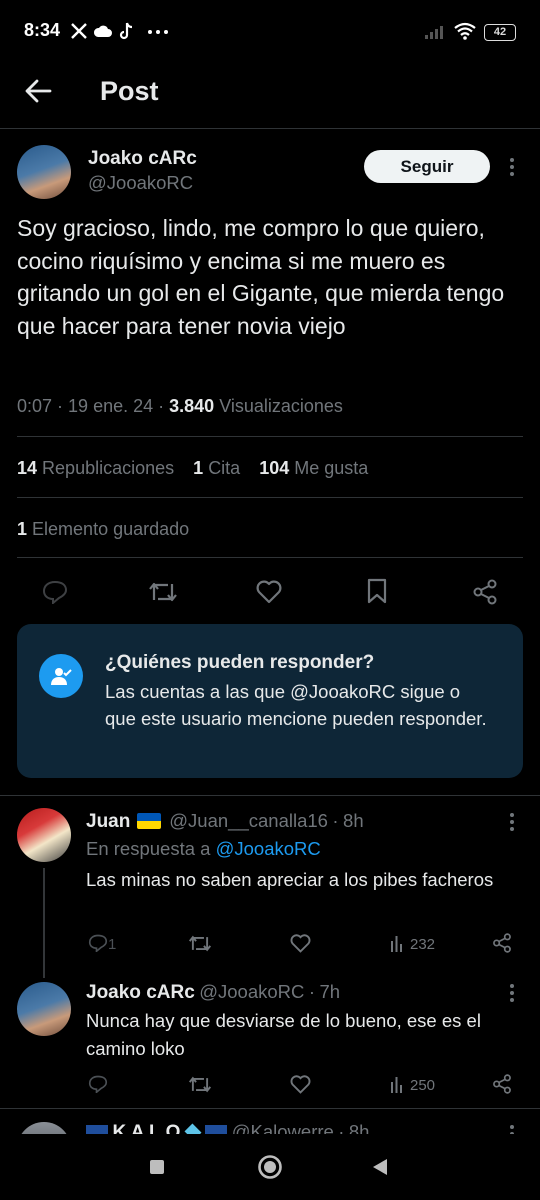  Describe the element at coordinates (465, 31) in the screenshot. I see `wifi-icon` at that location.